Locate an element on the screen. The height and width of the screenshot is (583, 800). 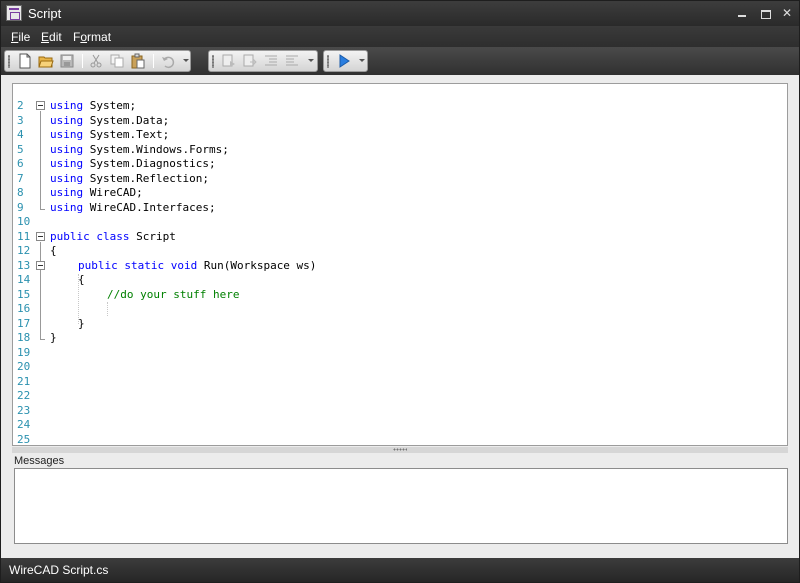
code-text: System.Text; is located at coordinates (126, 134).